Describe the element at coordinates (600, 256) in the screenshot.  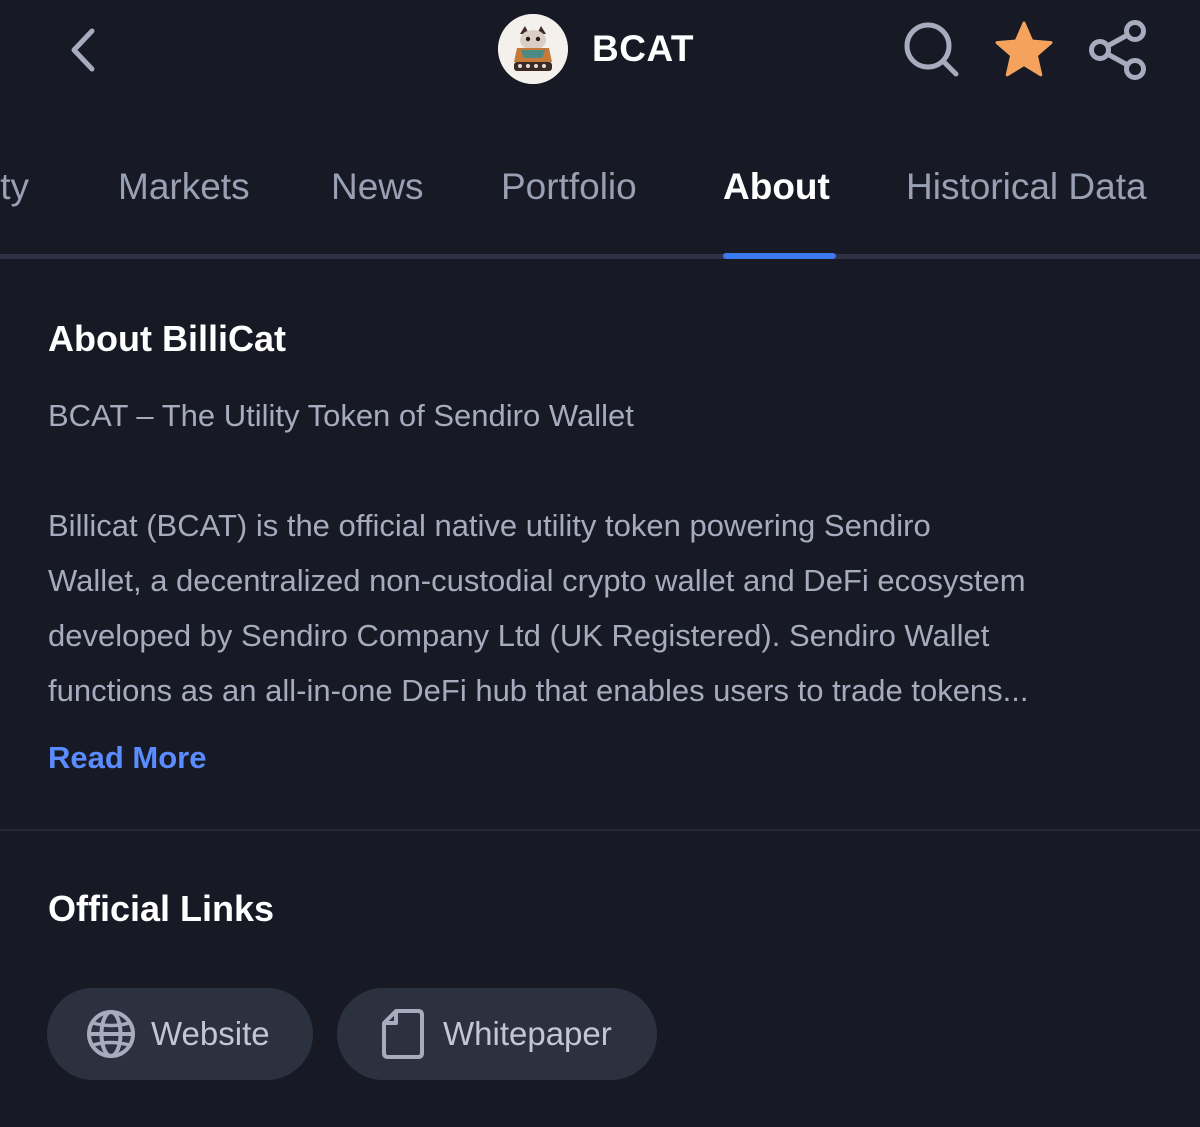
I see `tab-bar-divider` at that location.